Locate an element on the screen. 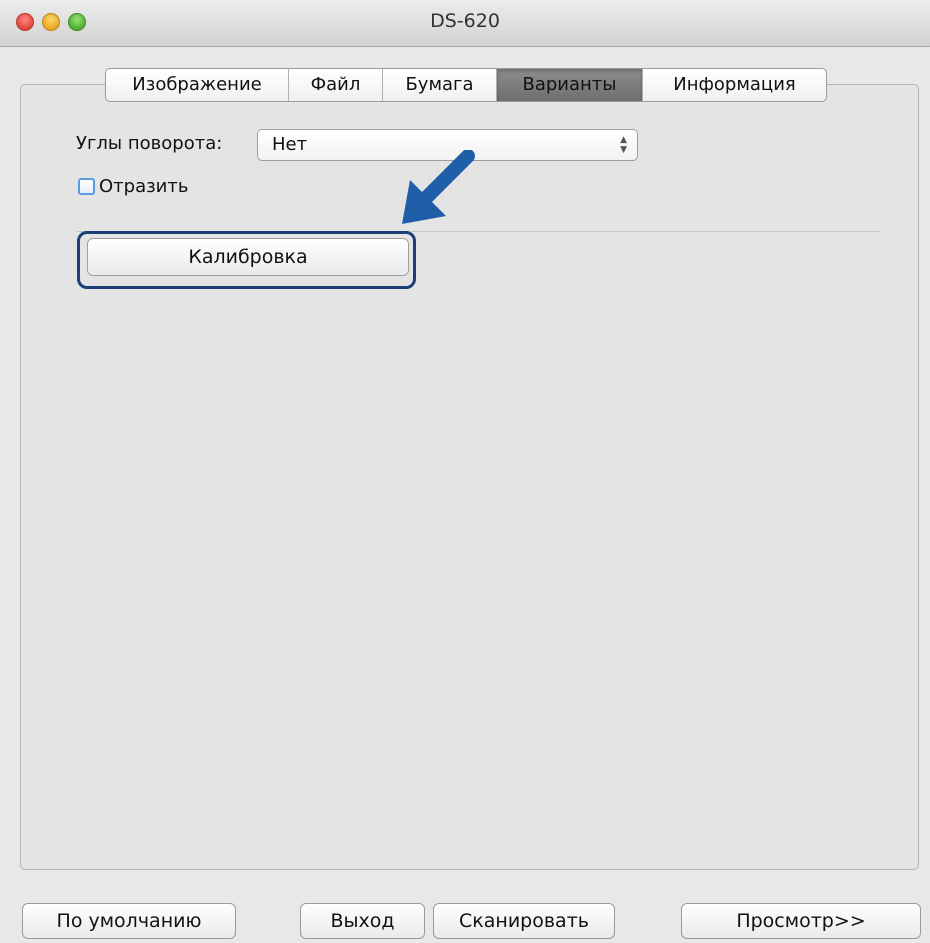  tab-paper: Бумага is located at coordinates (440, 85).